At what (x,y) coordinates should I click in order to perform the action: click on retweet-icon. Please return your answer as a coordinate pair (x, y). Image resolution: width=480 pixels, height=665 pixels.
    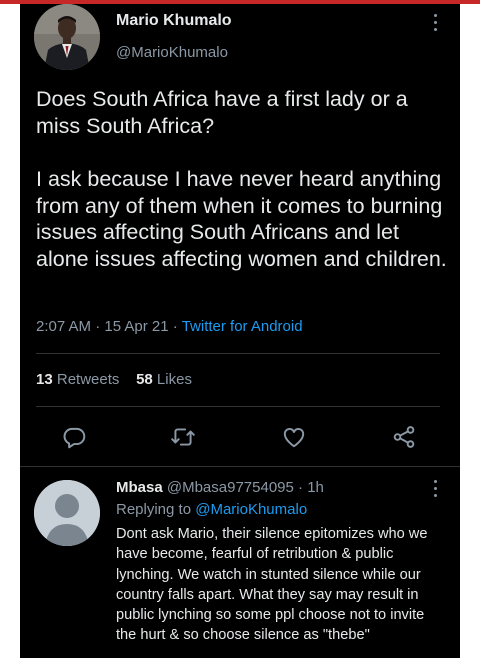
    Looking at the image, I should click on (183, 437).